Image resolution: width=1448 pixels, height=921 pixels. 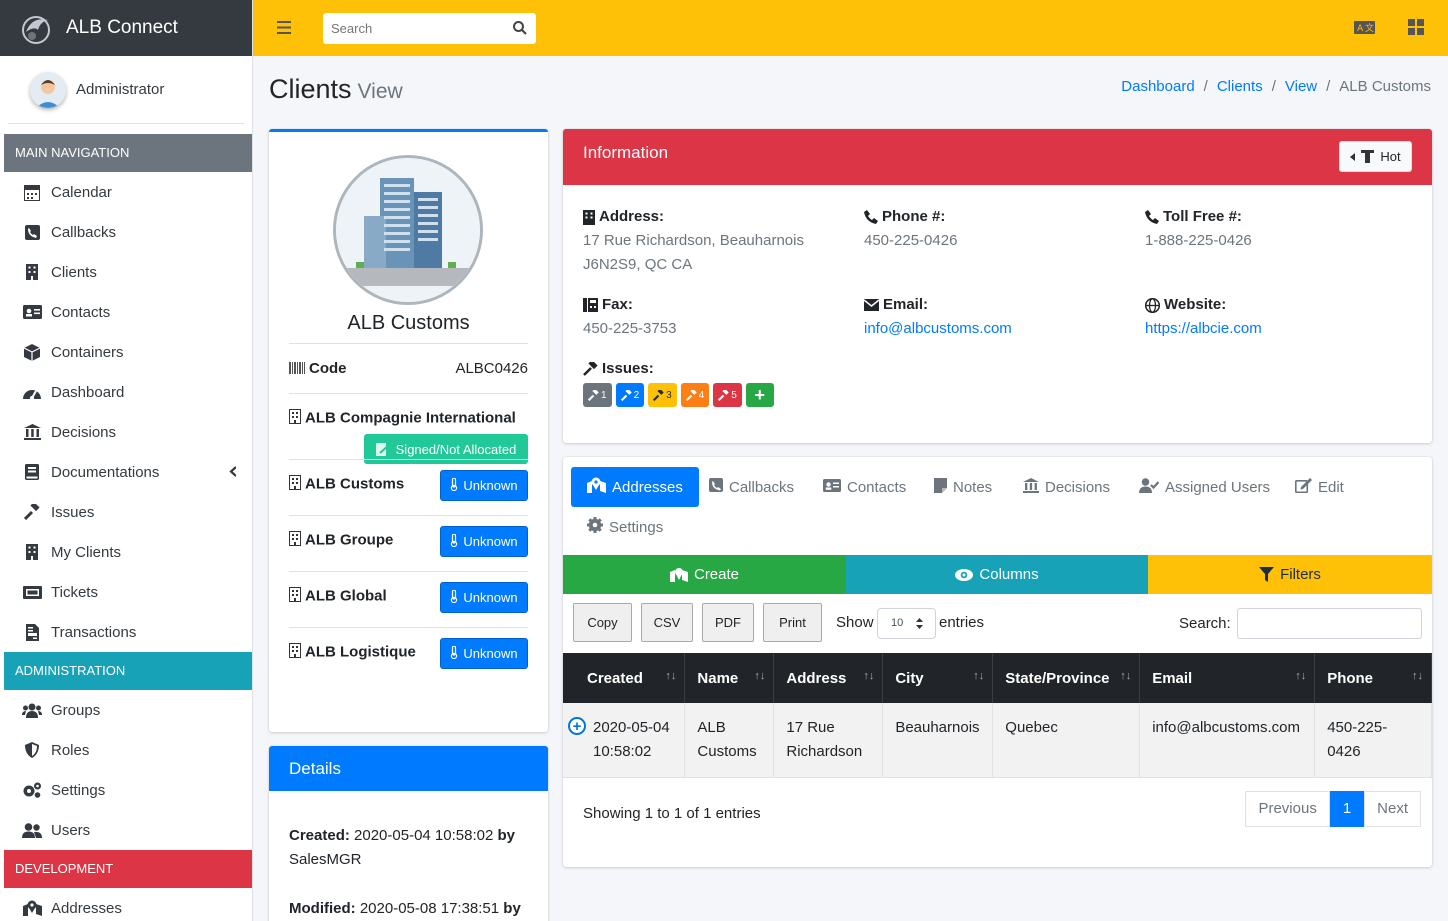 What do you see at coordinates (520, 30) in the screenshot?
I see `search-icon` at bounding box center [520, 30].